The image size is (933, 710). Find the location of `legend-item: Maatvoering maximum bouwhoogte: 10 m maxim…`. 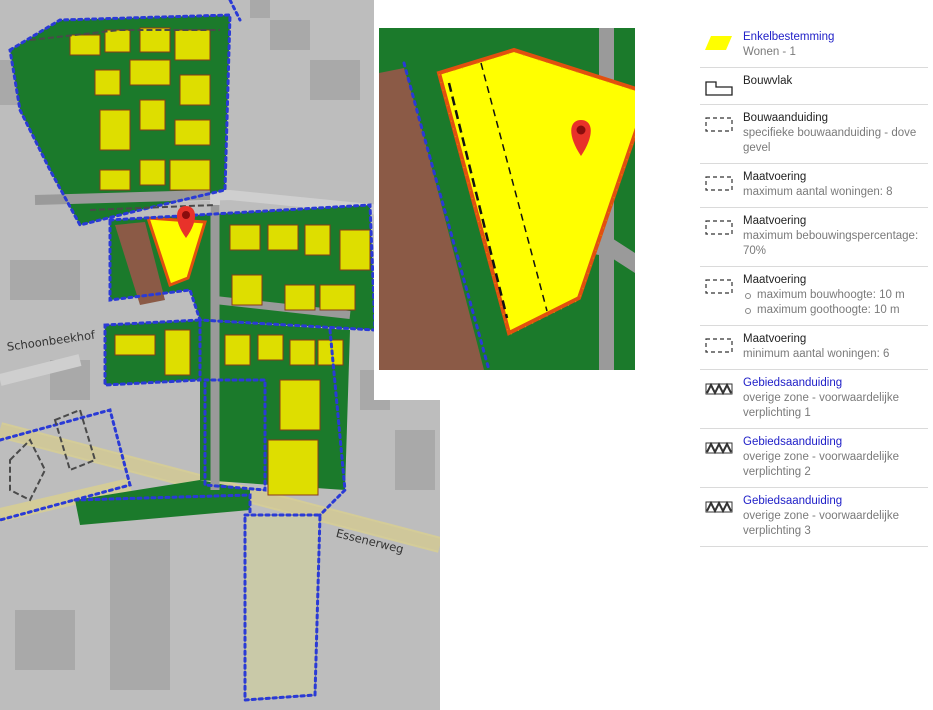

legend-item: Maatvoering maximum bouwhoogte: 10 m maxim… is located at coordinates (814, 296).